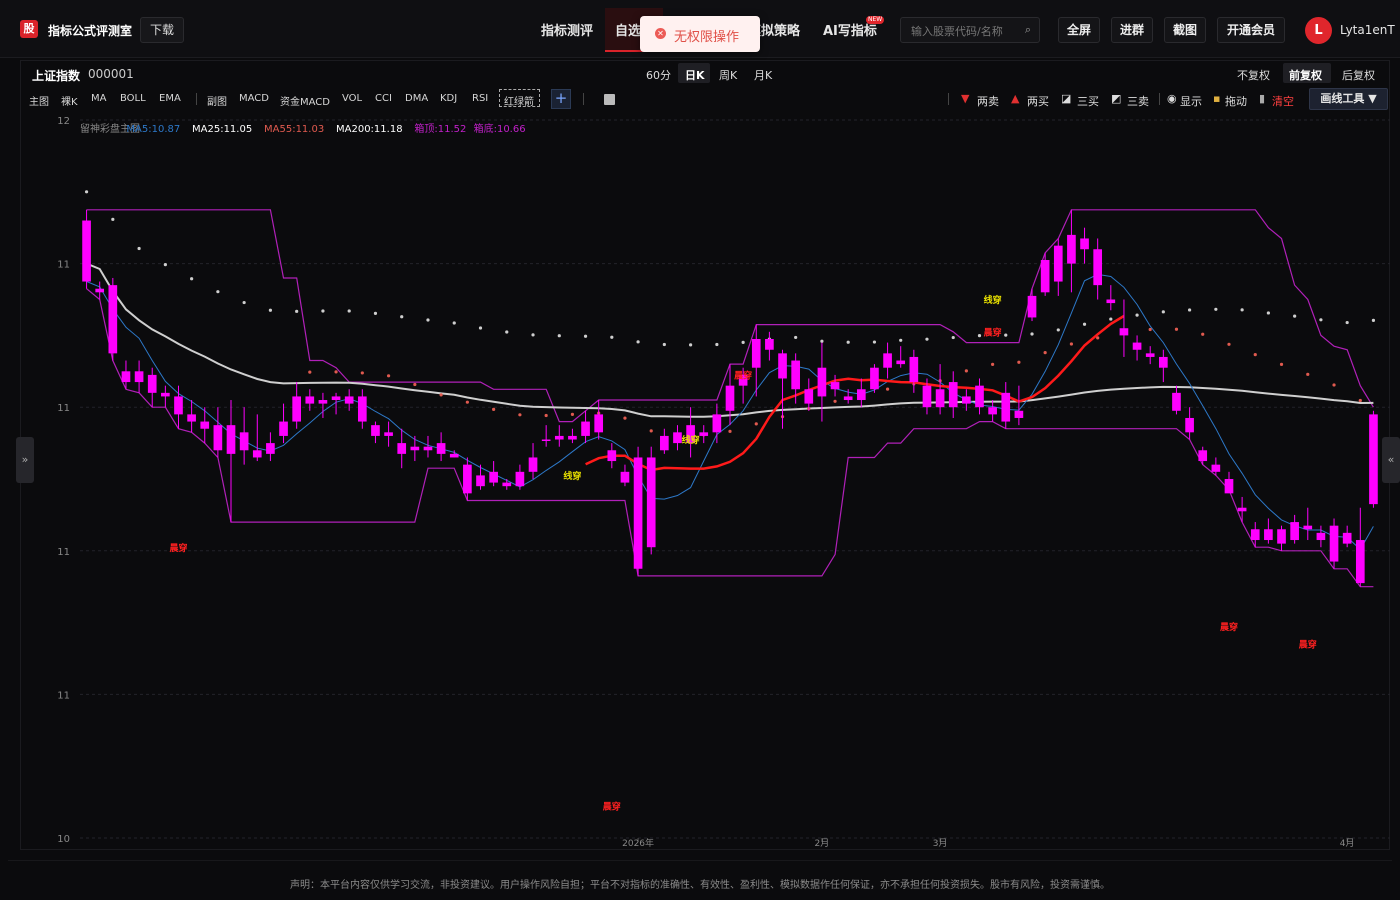  I want to click on join-group-button: 进群, so click(1132, 30).